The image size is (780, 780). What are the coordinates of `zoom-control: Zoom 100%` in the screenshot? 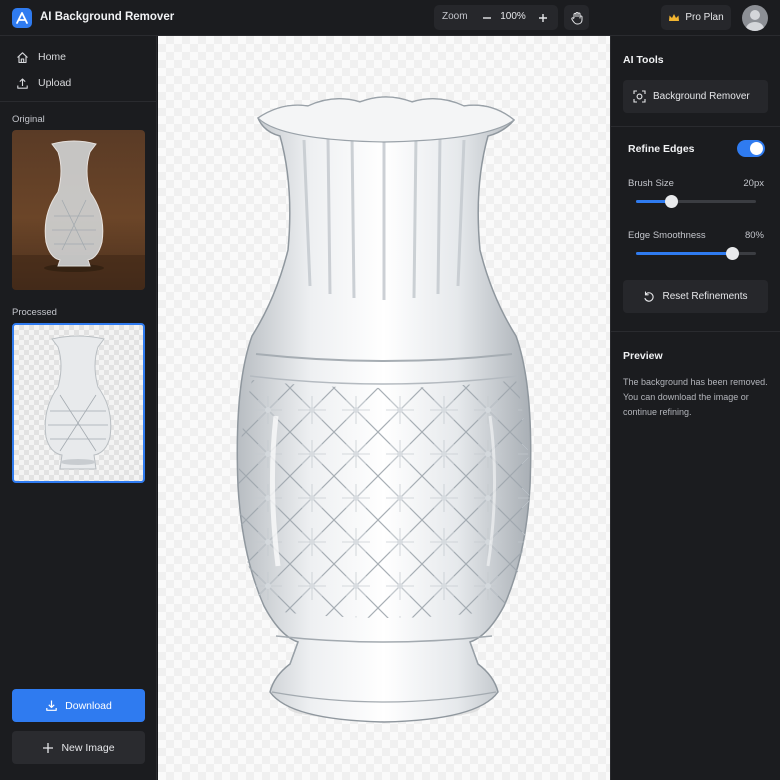 It's located at (496, 17).